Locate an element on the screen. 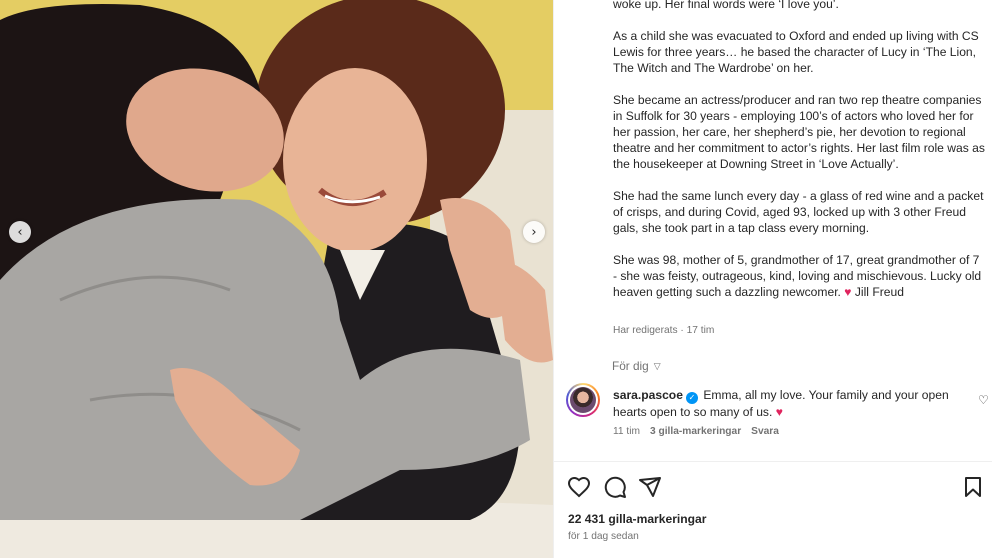  save-bookmark-icon is located at coordinates (973, 487).